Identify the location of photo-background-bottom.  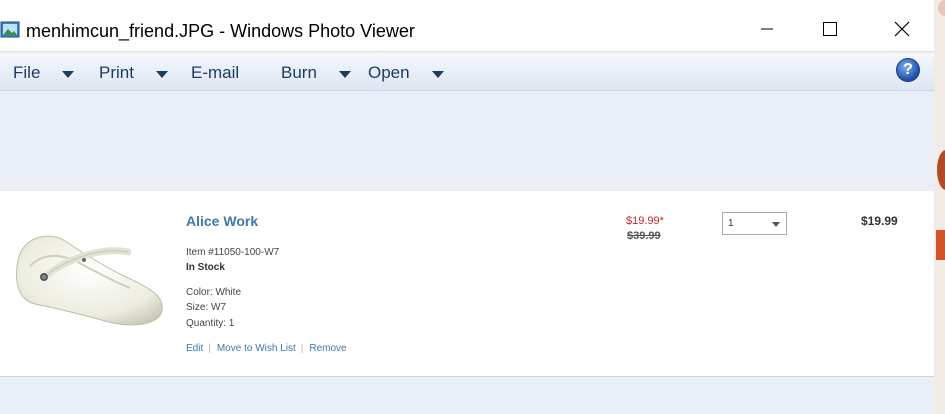
(467, 395).